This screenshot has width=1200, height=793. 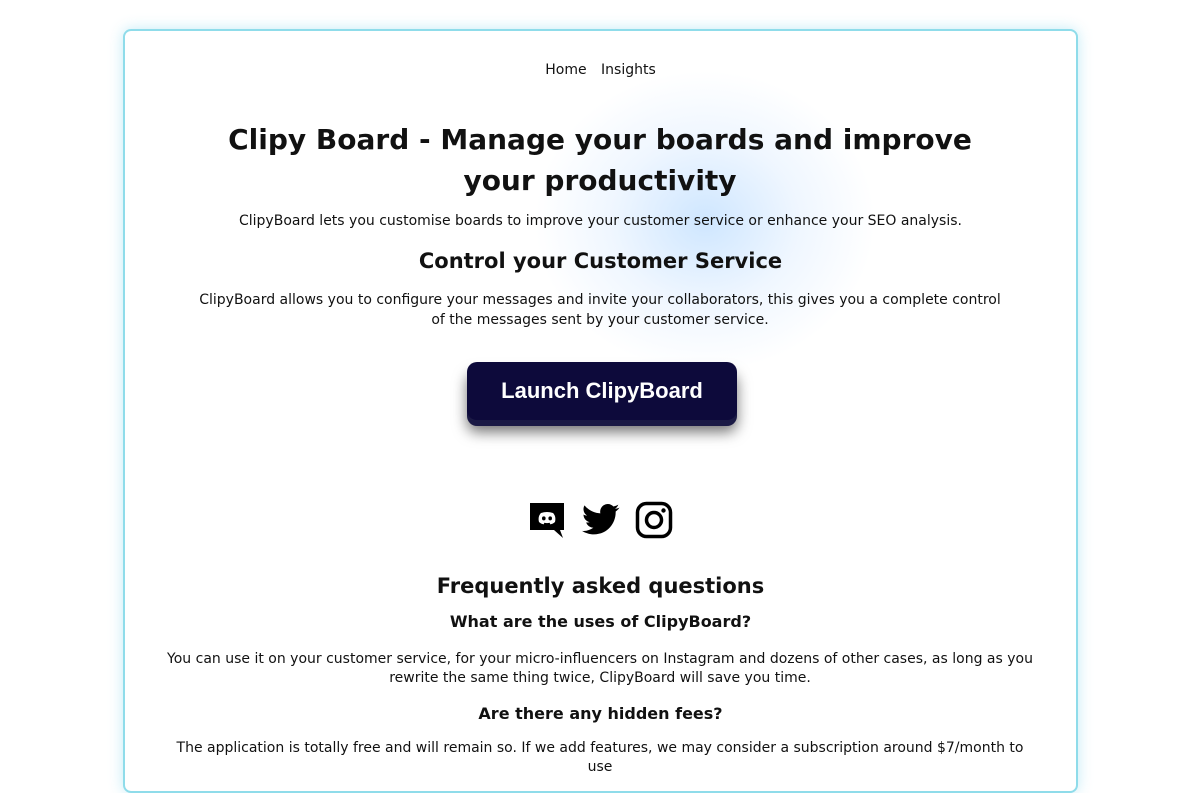 I want to click on nav-link-home: Home, so click(x=565, y=70).